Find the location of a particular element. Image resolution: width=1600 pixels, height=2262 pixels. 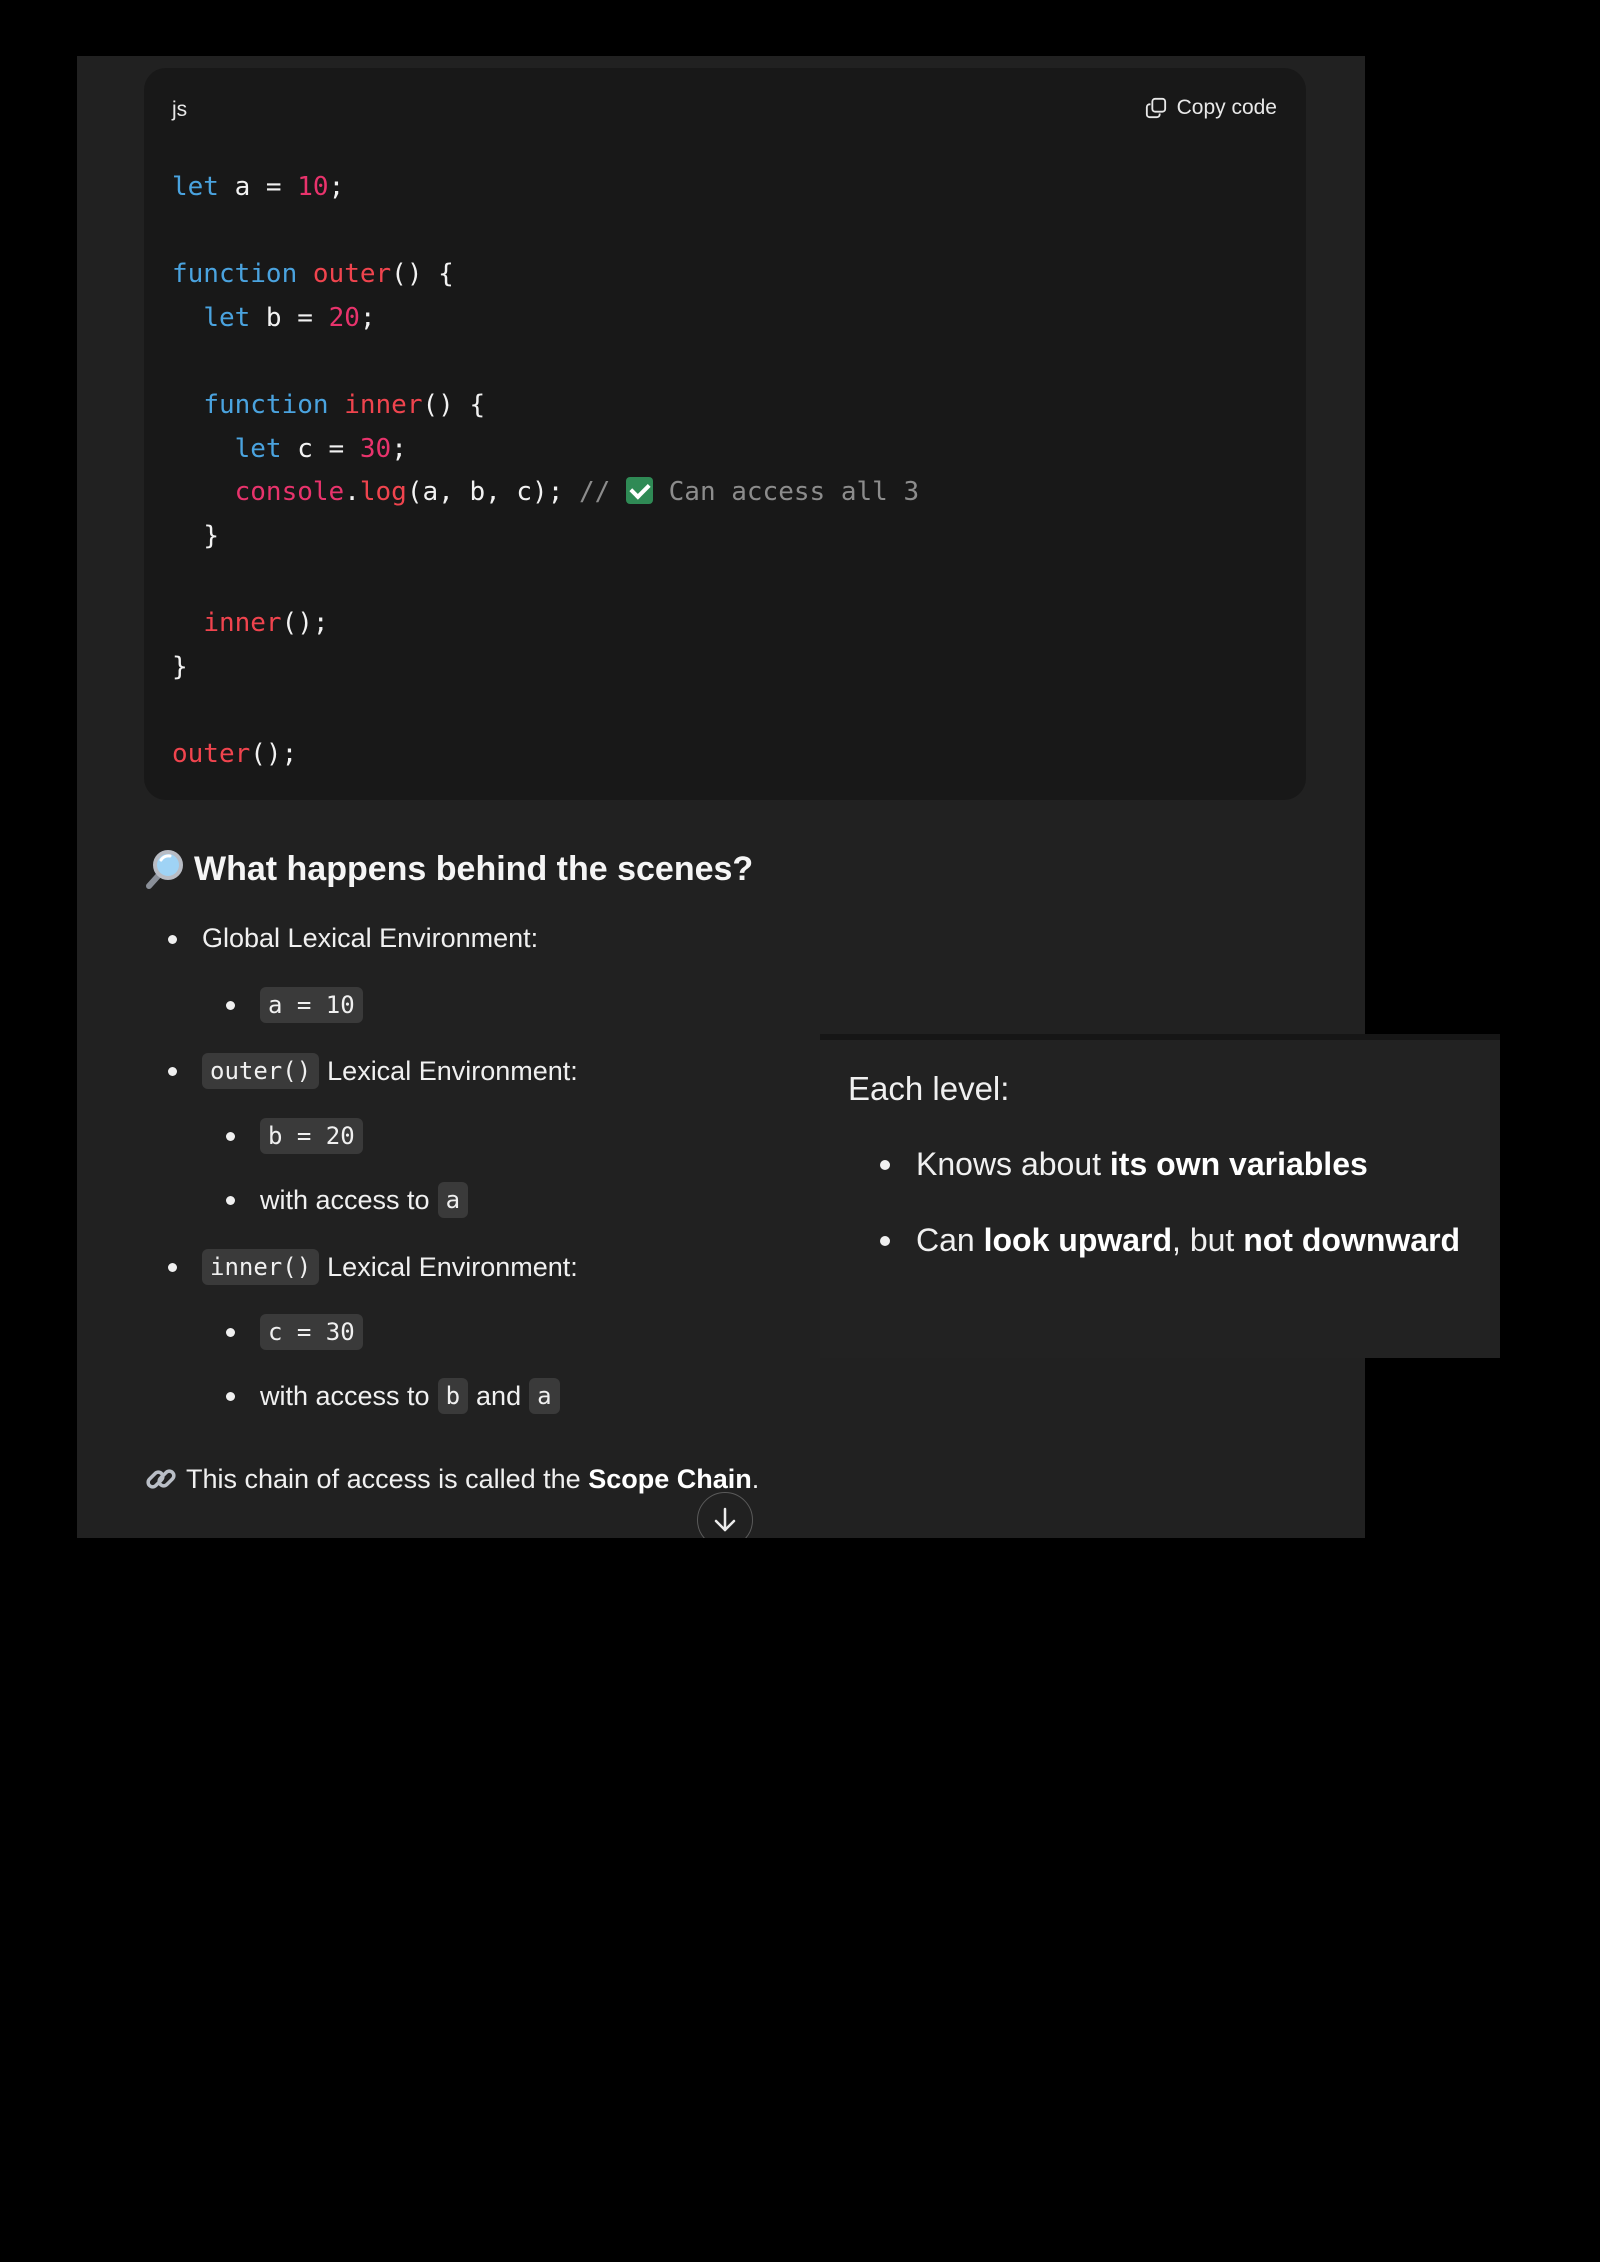

inline-code: a = 10 is located at coordinates (311, 1005).